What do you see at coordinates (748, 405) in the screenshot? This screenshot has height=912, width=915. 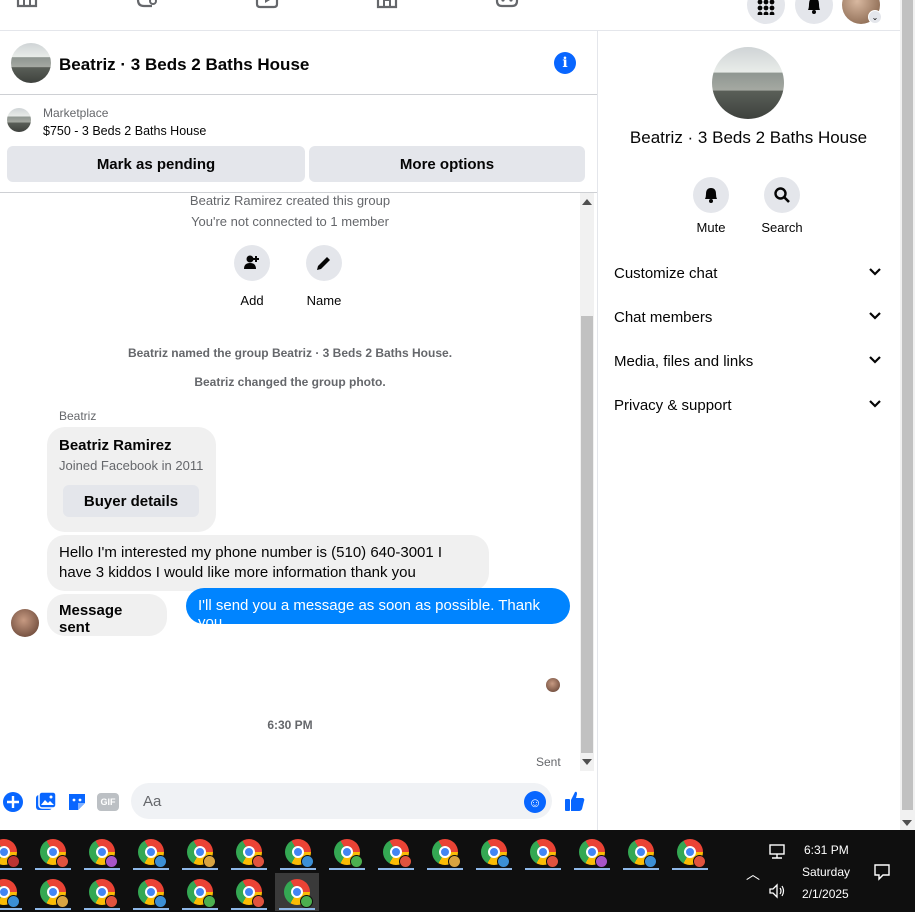 I see `privacy-support-row: Privacy & support` at bounding box center [748, 405].